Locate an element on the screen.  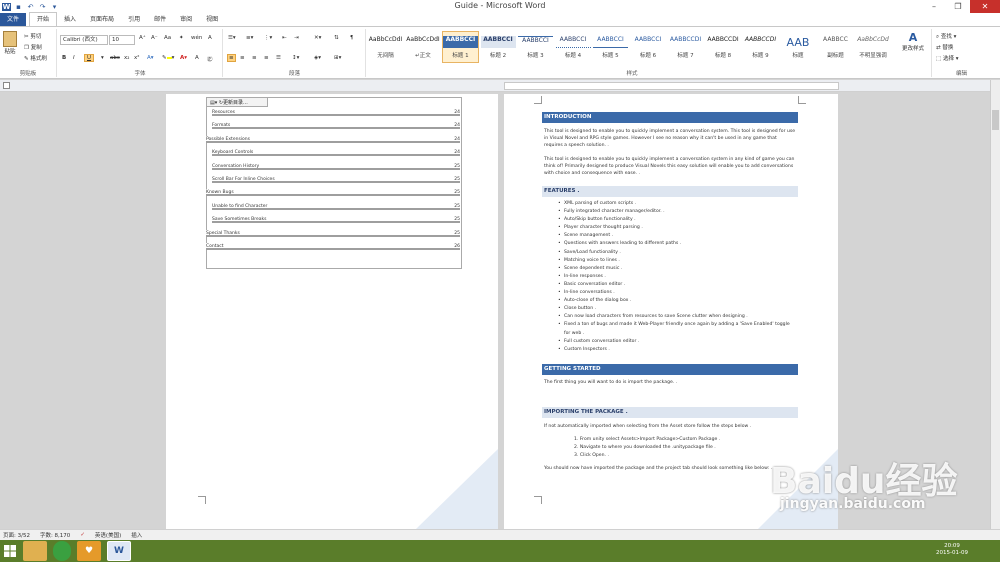
enclose-char-button: ㊣ is located at coordinates (210, 59).